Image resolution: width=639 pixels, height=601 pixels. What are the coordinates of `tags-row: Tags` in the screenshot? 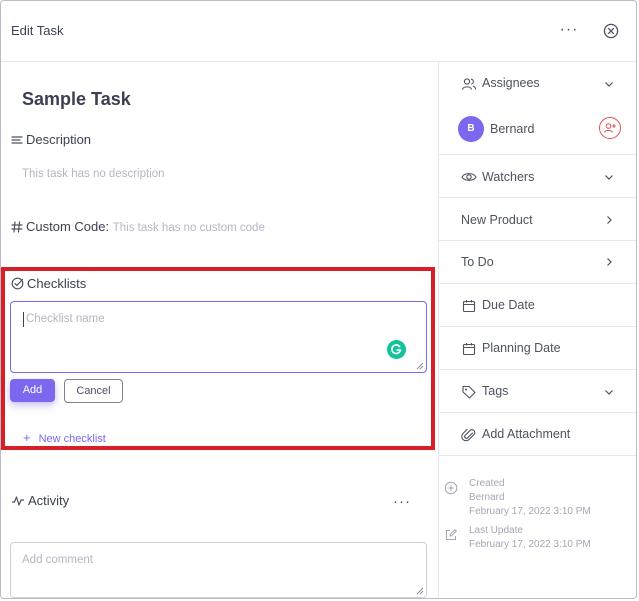 It's located at (537, 391).